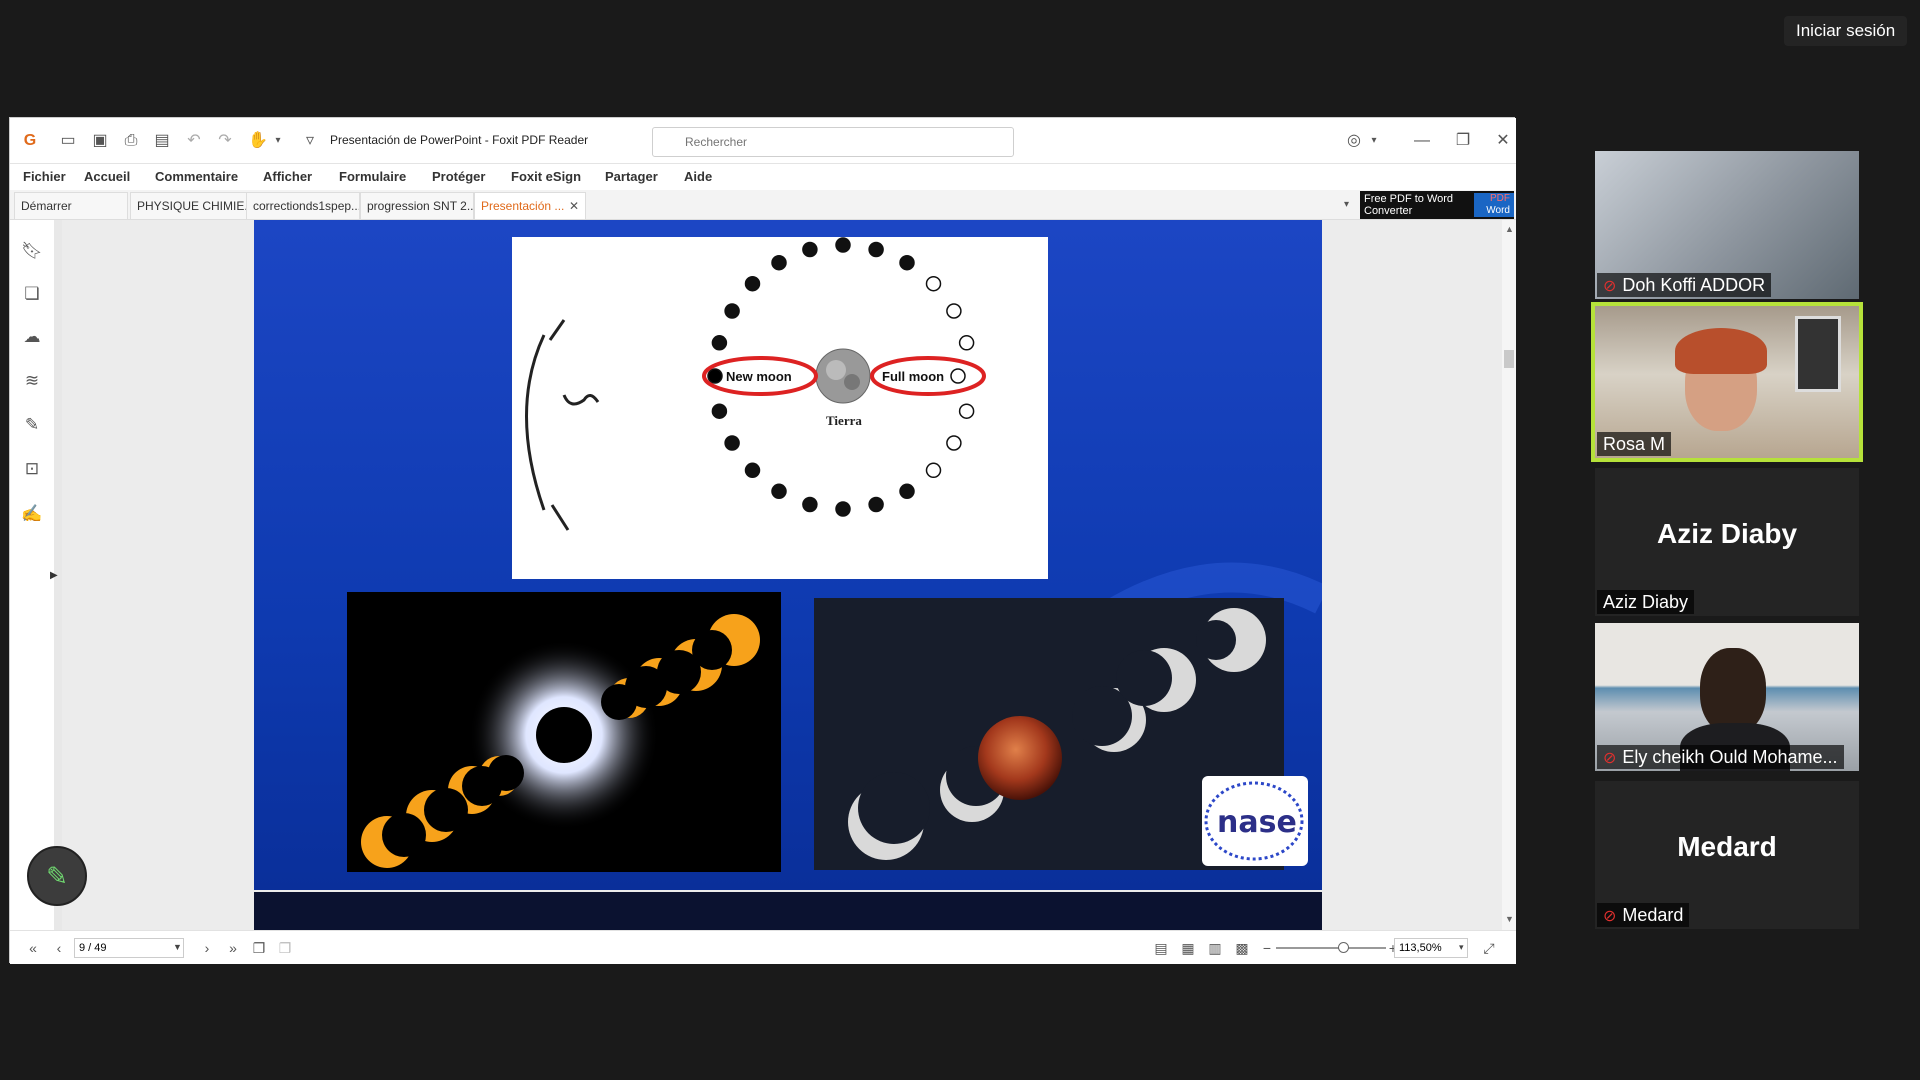 This screenshot has width=1920, height=1080. Describe the element at coordinates (177, 947) in the screenshot. I see `page-dropdown-icon: ▼` at that location.